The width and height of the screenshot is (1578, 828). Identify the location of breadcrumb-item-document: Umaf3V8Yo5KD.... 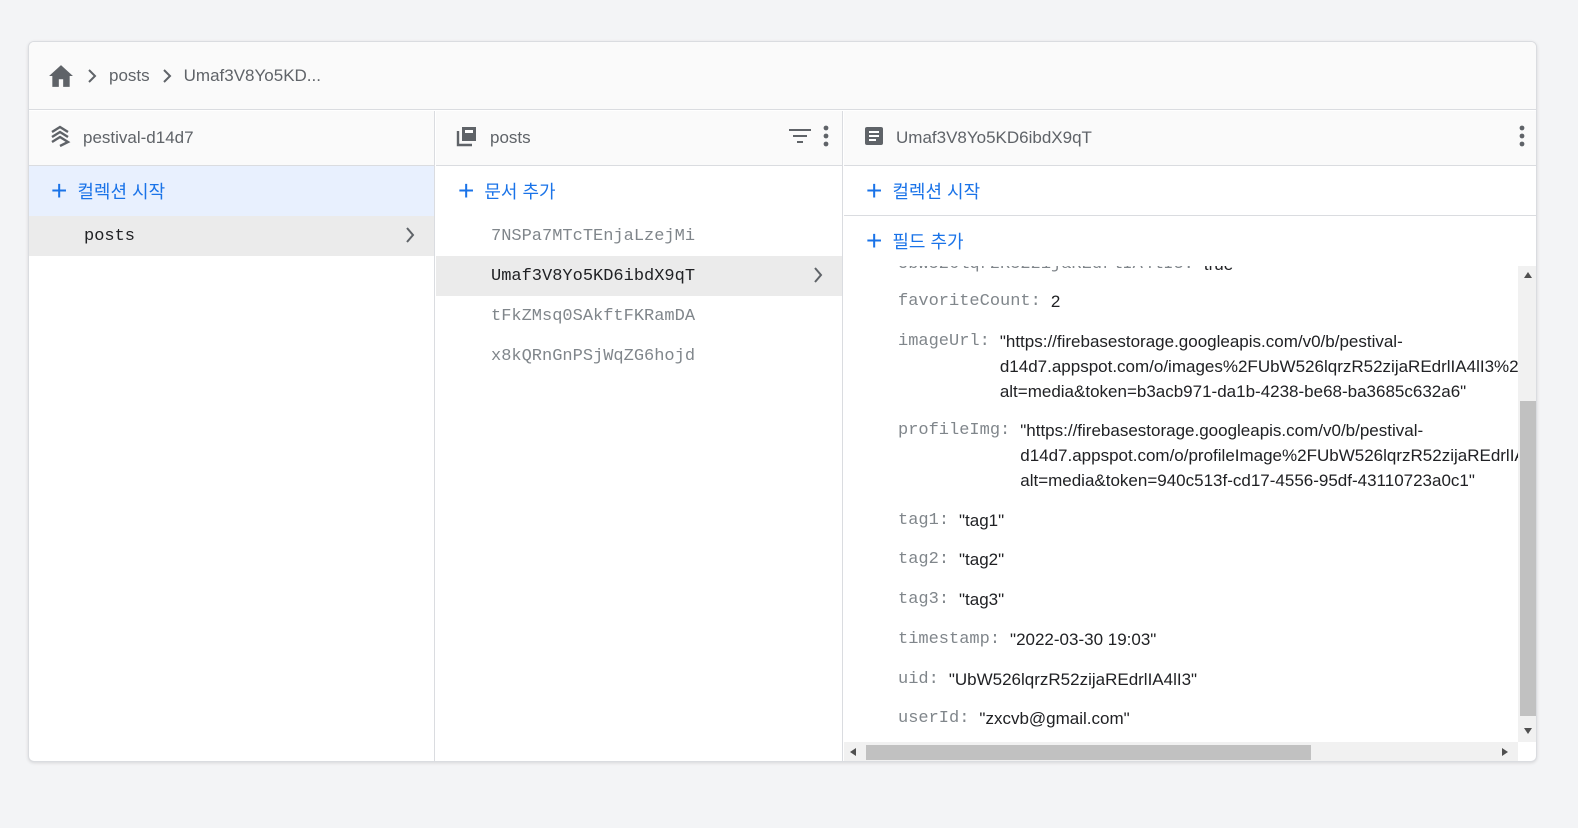
(252, 76).